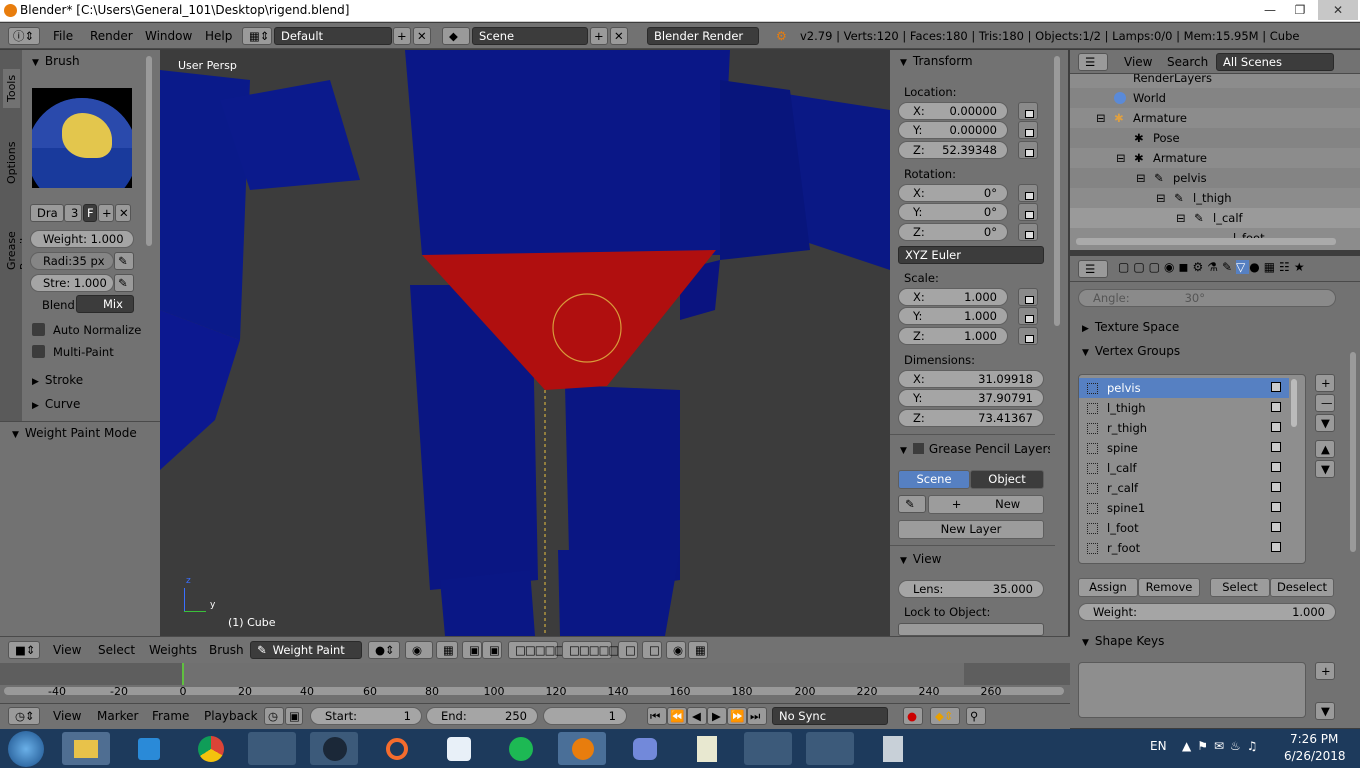 The image size is (1360, 768). Describe the element at coordinates (422, 36) in the screenshot. I see `layout-remove-button: ✕` at that location.